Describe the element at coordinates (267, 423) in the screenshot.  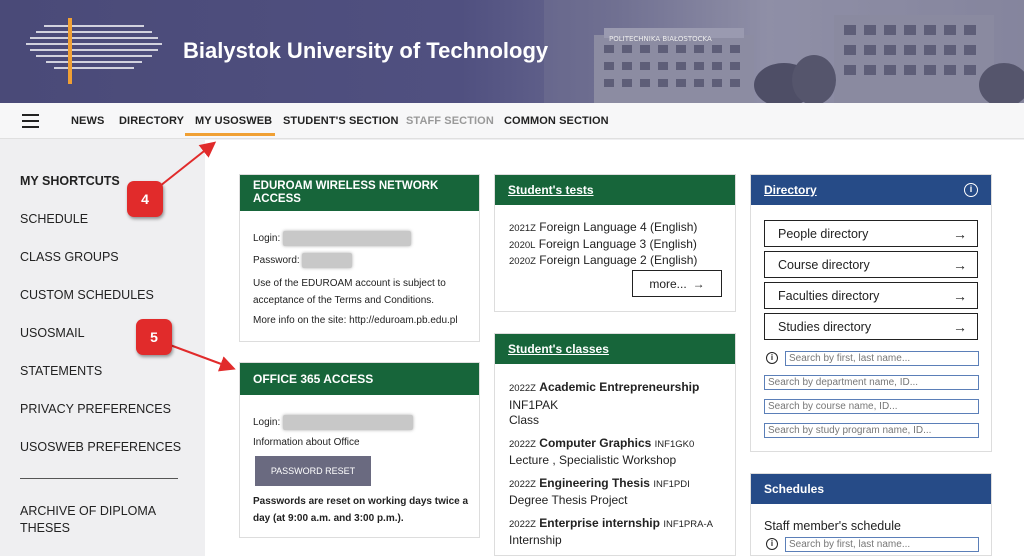
I see `office-login-label: Login:` at that location.